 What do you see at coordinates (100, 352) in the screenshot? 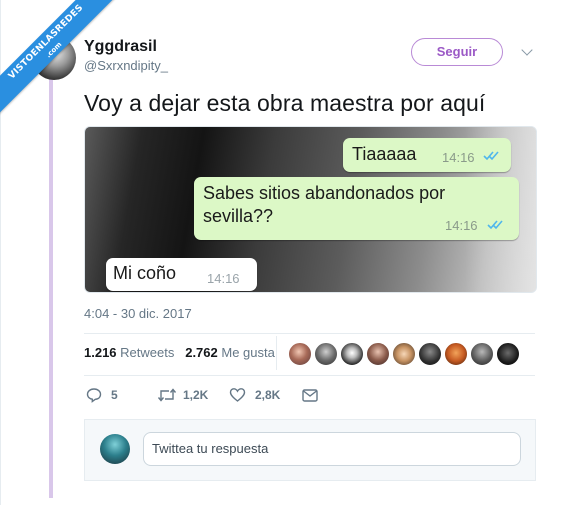
I see `retweets-count: 1.216` at bounding box center [100, 352].